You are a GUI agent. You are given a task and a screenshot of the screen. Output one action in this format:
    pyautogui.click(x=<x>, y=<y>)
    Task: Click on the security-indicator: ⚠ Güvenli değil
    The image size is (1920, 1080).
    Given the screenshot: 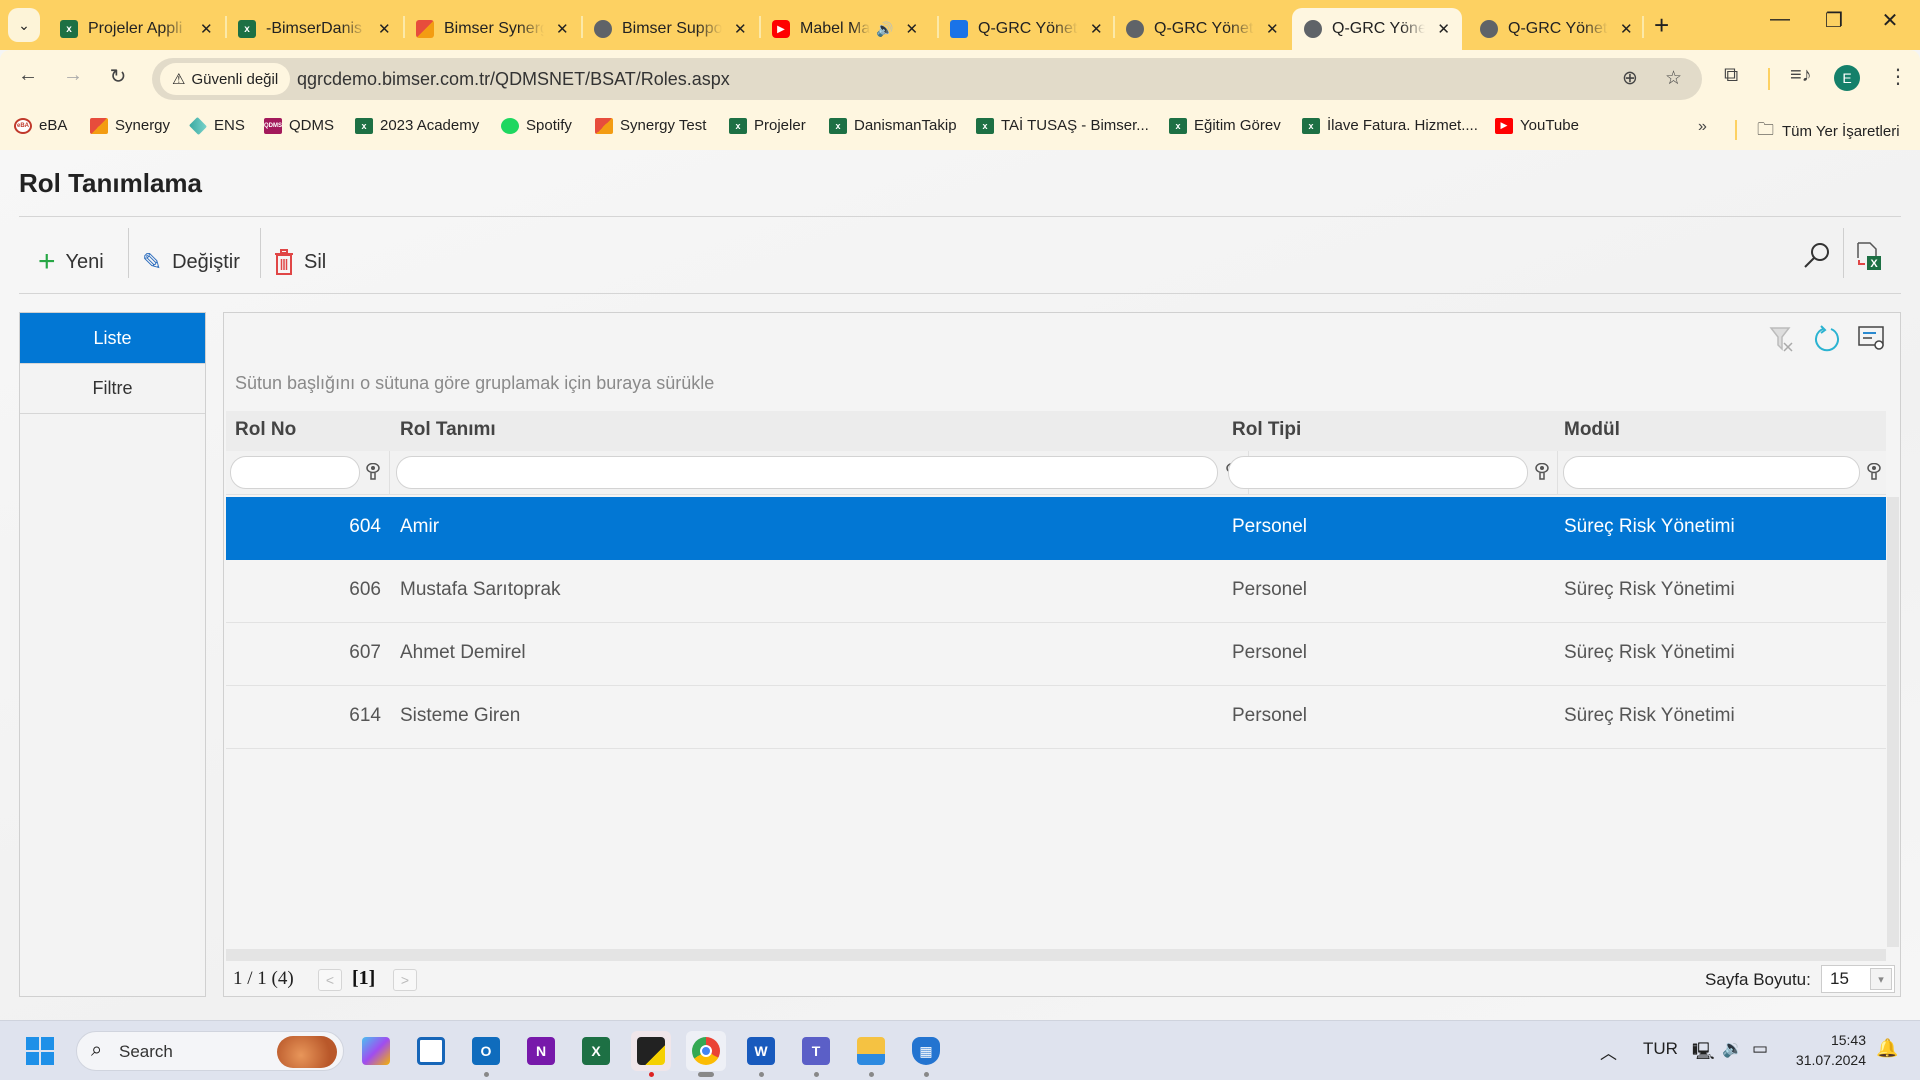 What is the action you would take?
    pyautogui.click(x=225, y=79)
    